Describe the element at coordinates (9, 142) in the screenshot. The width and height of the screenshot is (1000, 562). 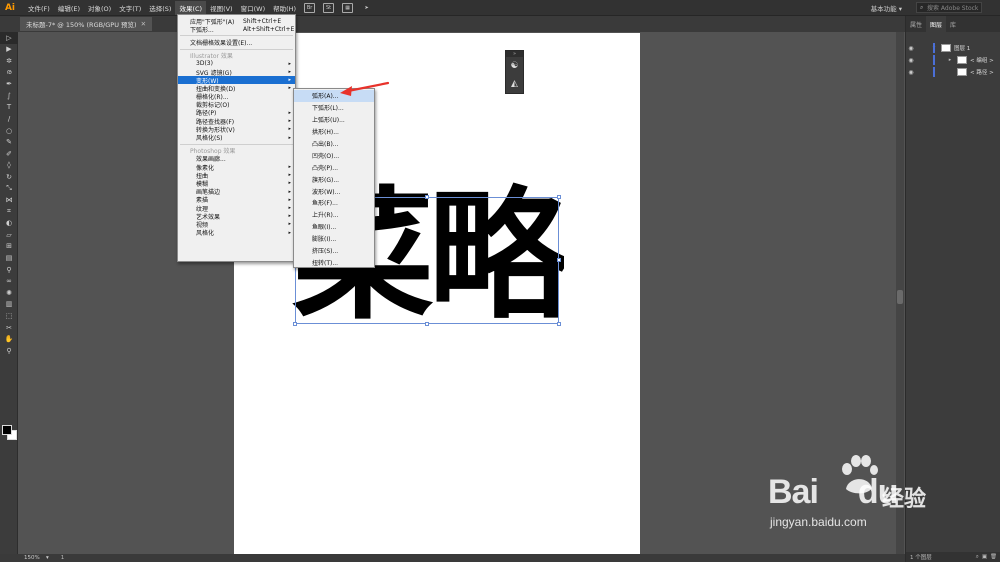
I see `paintbrush-tool-icon: ✎` at that location.